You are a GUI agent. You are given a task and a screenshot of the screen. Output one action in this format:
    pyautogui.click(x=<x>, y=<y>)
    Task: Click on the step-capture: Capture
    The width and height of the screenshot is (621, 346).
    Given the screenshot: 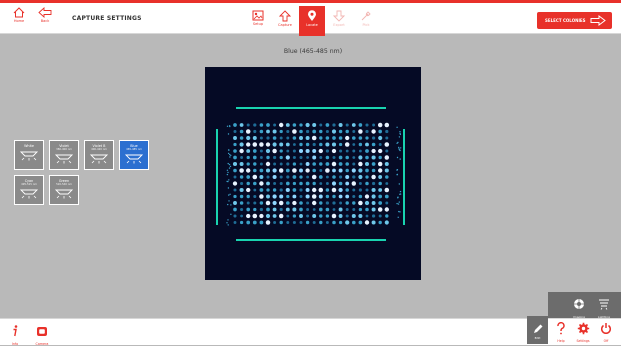 What is the action you would take?
    pyautogui.click(x=285, y=21)
    